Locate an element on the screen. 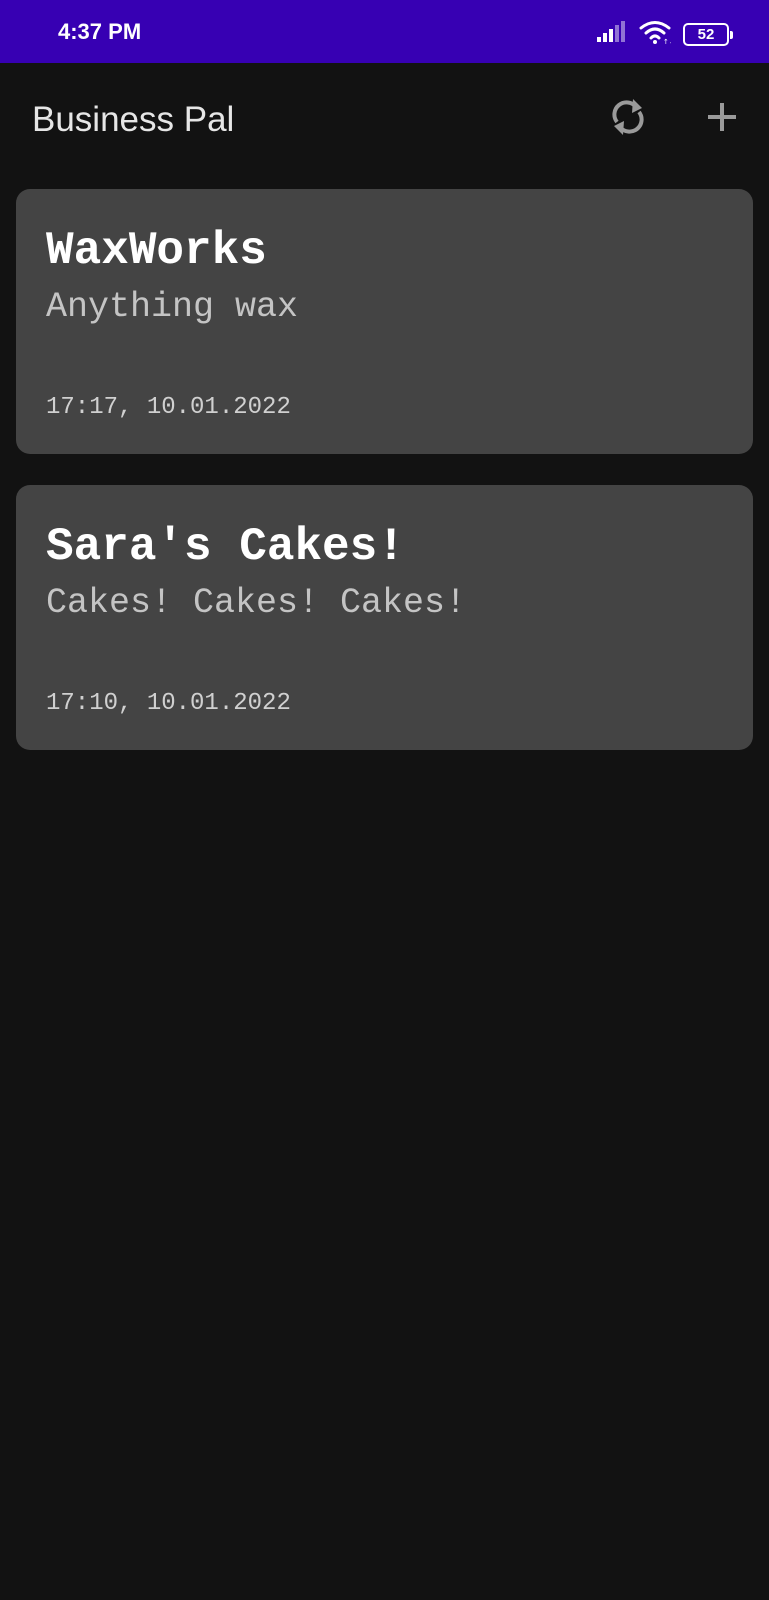 The height and width of the screenshot is (1600, 769). business-timestamp: 17:10, 10.01.2022 is located at coordinates (168, 703).